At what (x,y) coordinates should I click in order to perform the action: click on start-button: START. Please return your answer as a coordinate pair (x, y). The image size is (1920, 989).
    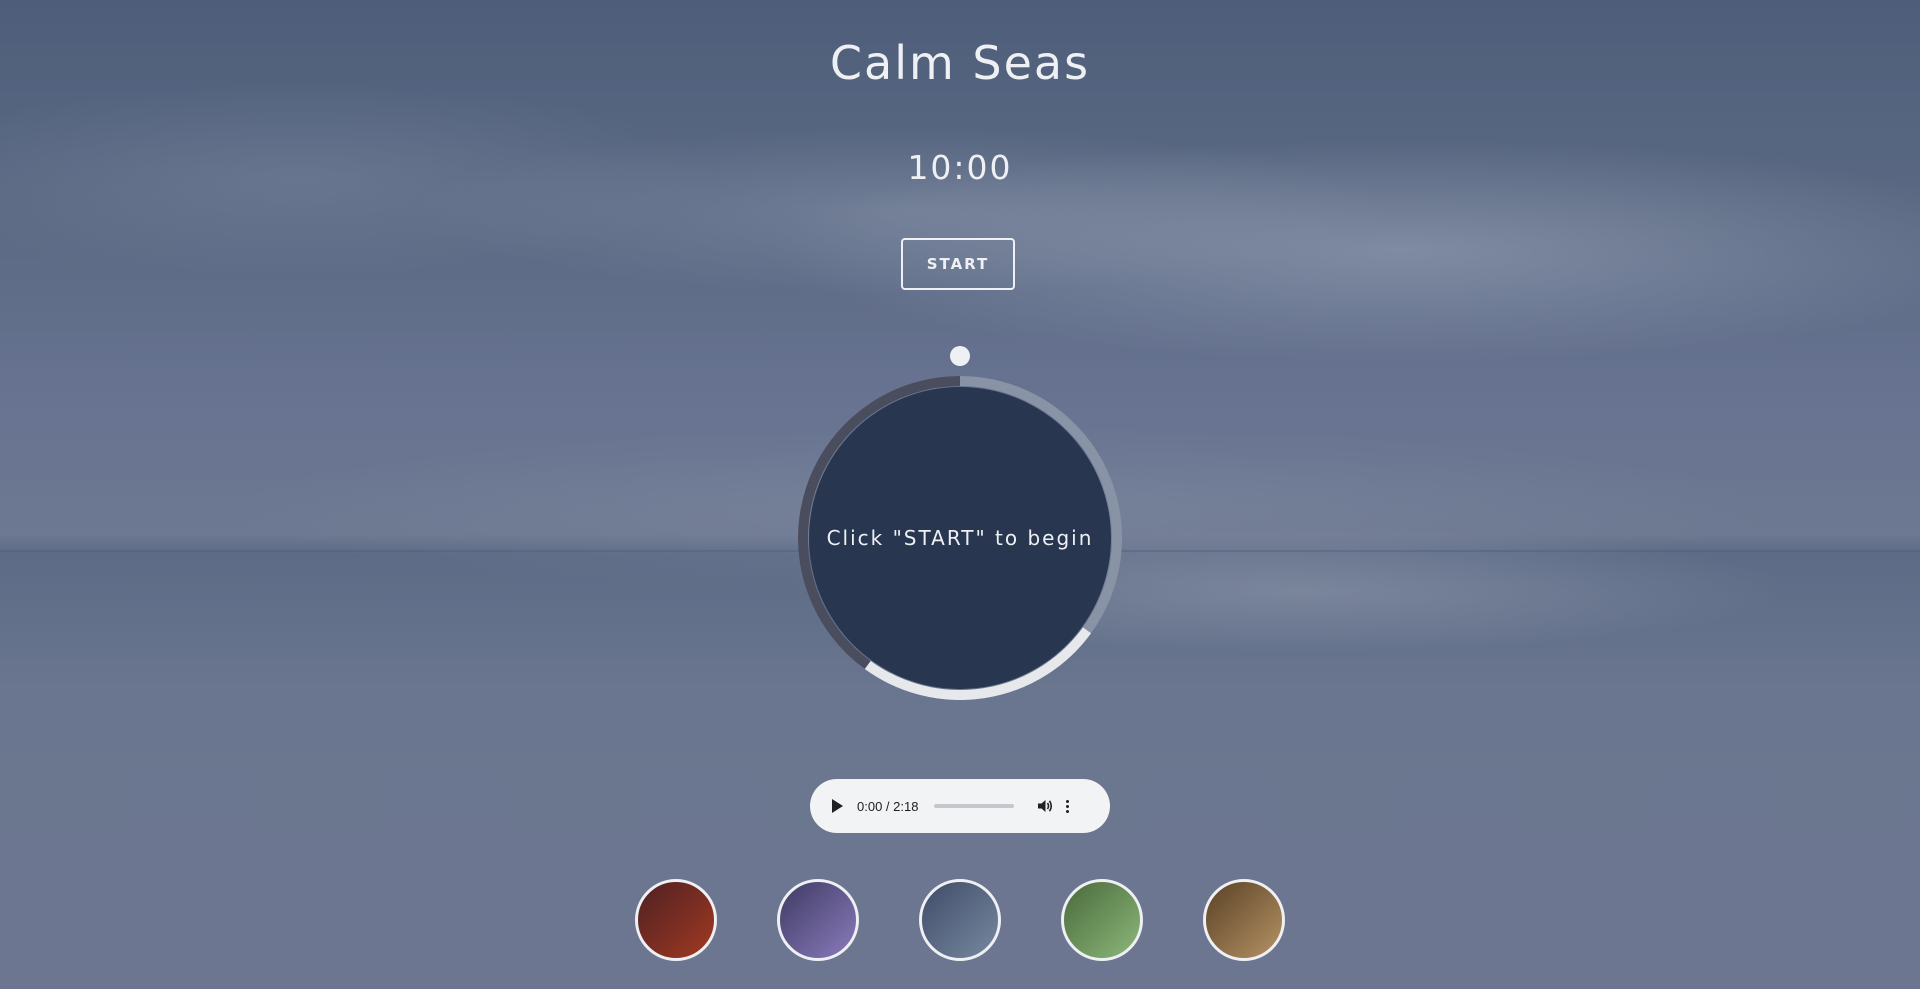
    Looking at the image, I should click on (958, 264).